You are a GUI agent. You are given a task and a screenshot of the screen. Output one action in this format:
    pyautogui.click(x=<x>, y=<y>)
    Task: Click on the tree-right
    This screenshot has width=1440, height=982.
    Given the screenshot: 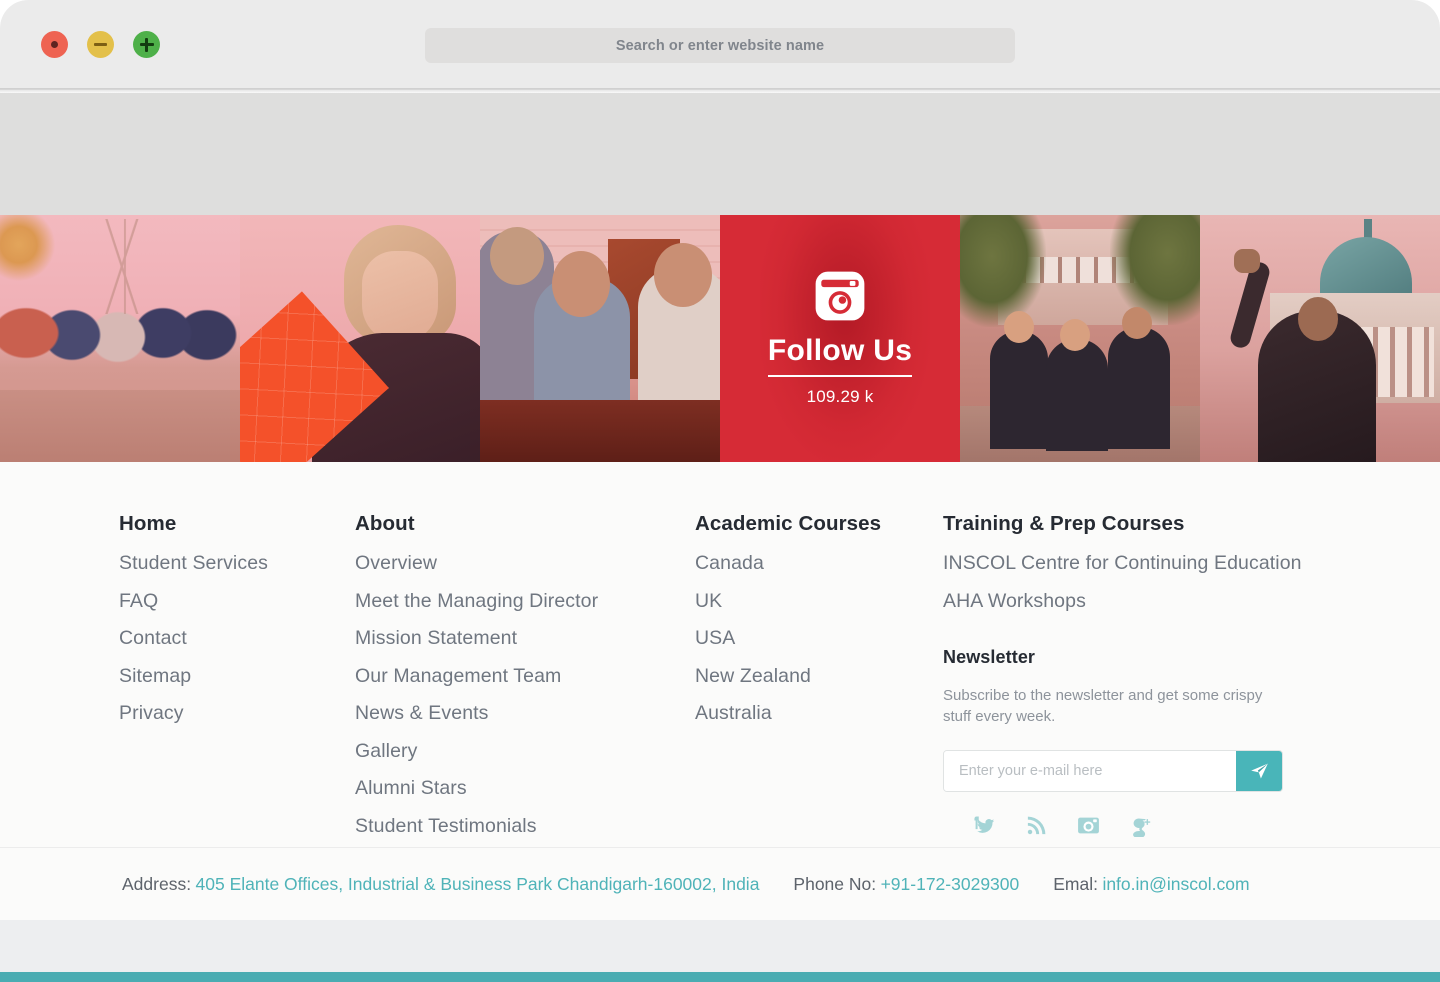 What is the action you would take?
    pyautogui.click(x=1155, y=270)
    